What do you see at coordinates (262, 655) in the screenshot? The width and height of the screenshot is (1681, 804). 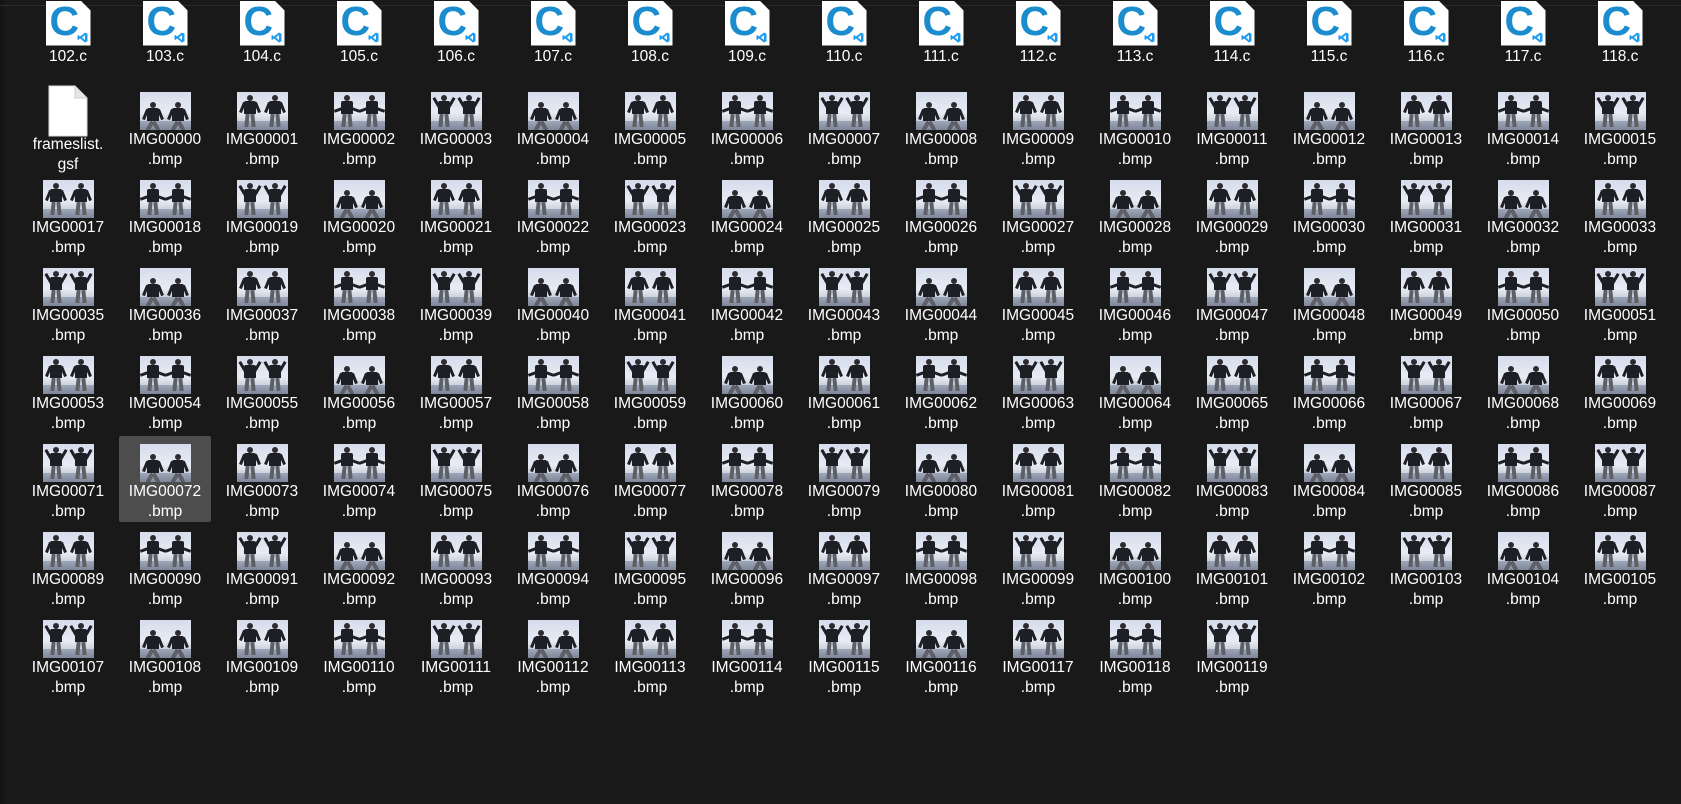 I see `file-item: IMG00109 .bmp` at bounding box center [262, 655].